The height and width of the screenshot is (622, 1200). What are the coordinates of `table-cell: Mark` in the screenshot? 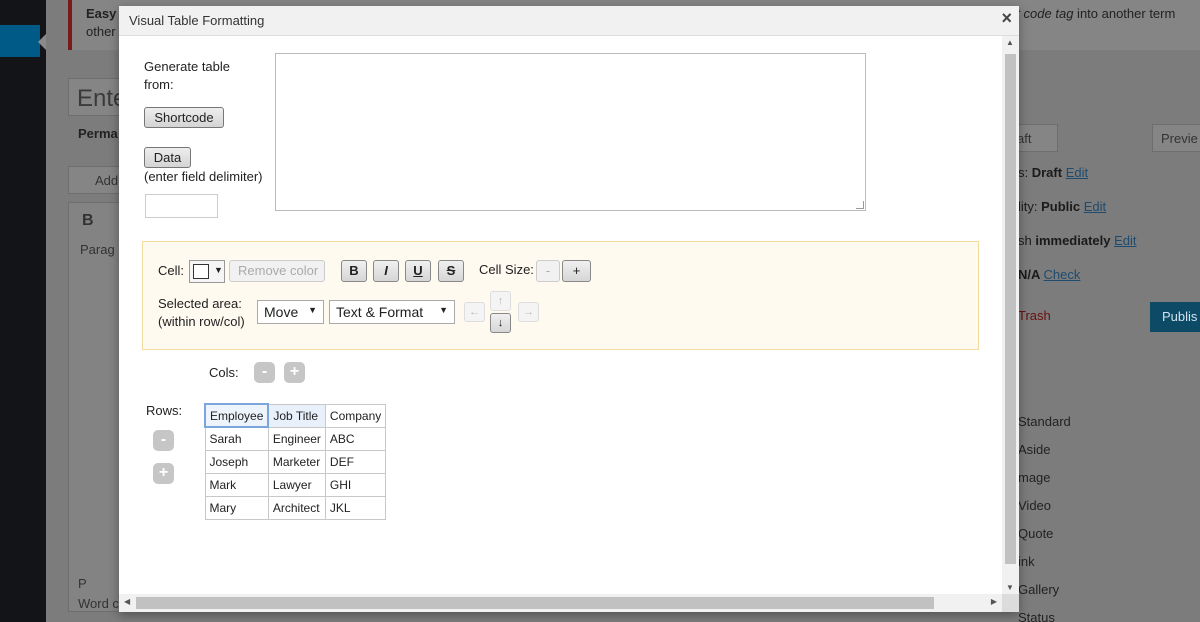 It's located at (236, 484).